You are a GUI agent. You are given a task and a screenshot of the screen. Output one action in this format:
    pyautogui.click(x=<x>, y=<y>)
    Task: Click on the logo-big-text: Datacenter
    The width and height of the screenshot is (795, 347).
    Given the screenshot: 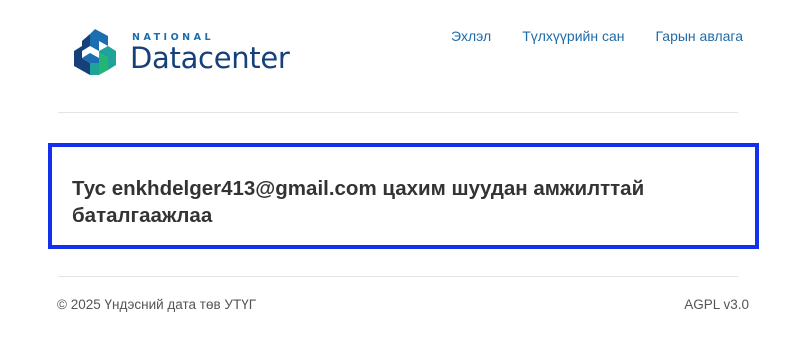 What is the action you would take?
    pyautogui.click(x=210, y=58)
    